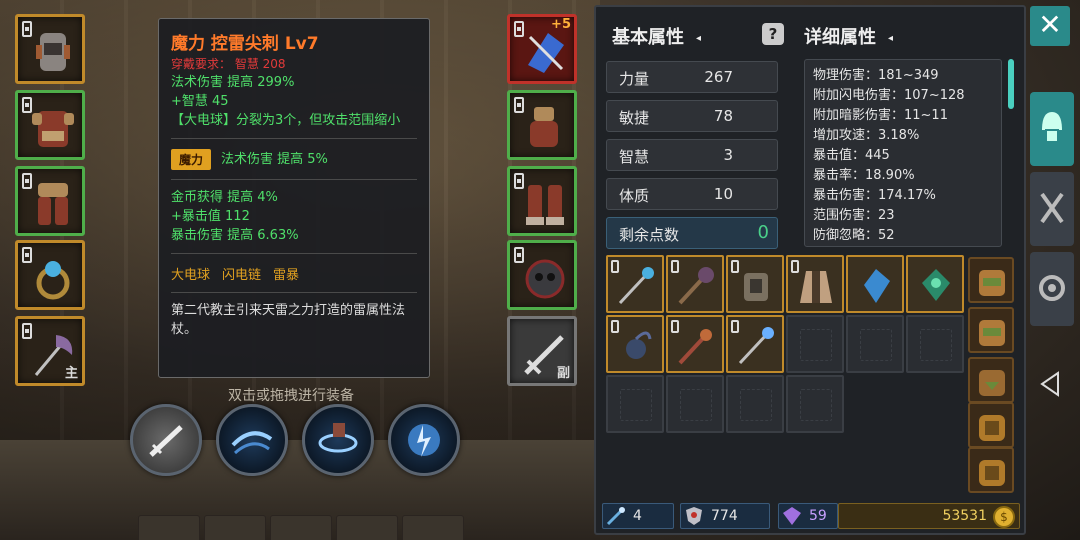 This screenshot has height=540, width=1080. Describe the element at coordinates (1011, 84) in the screenshot. I see `detail-scrollbar` at that location.